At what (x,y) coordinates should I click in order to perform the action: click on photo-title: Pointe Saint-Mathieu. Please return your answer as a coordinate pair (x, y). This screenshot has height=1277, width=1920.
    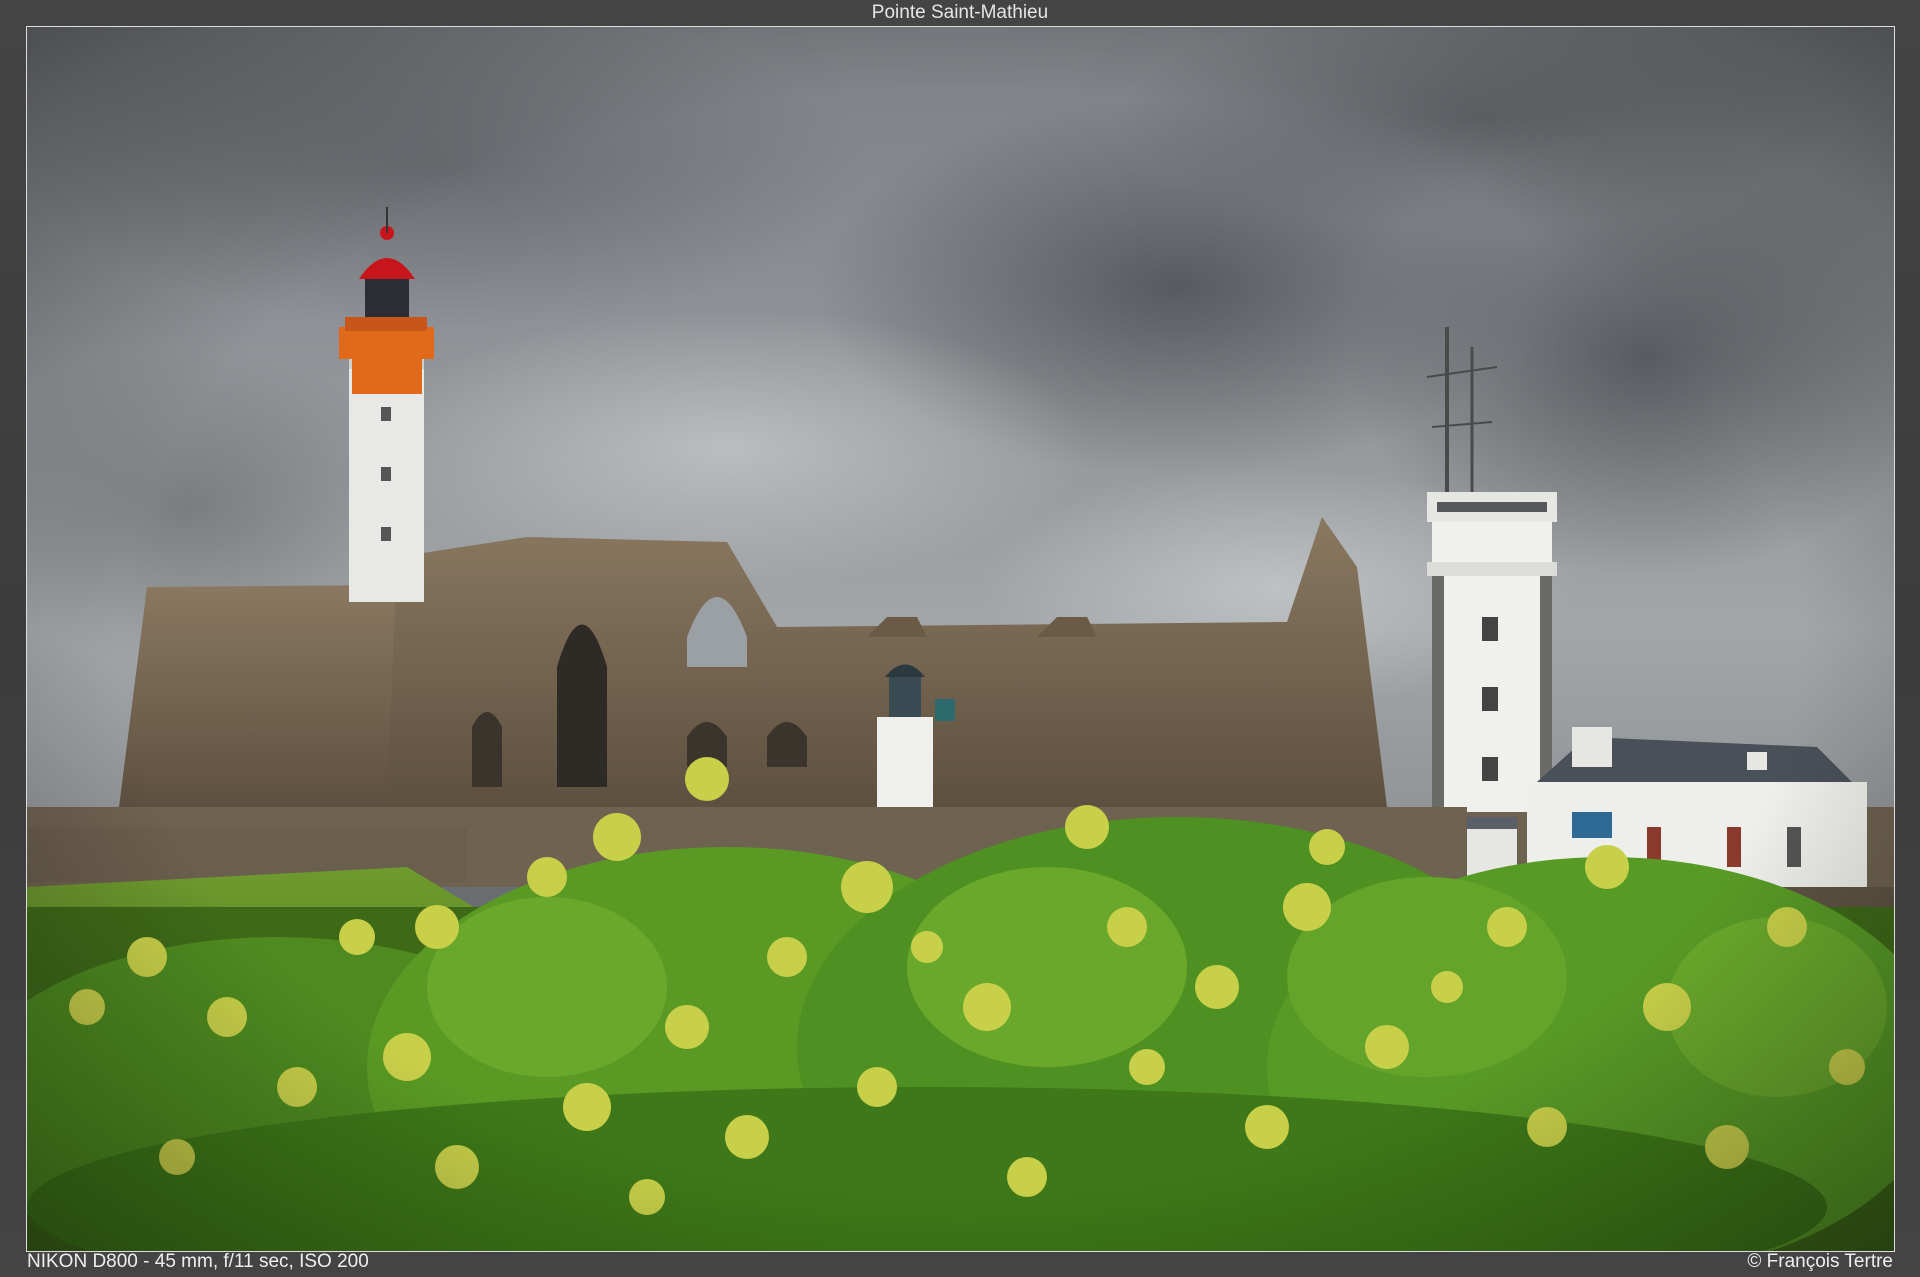
    Looking at the image, I should click on (960, 12).